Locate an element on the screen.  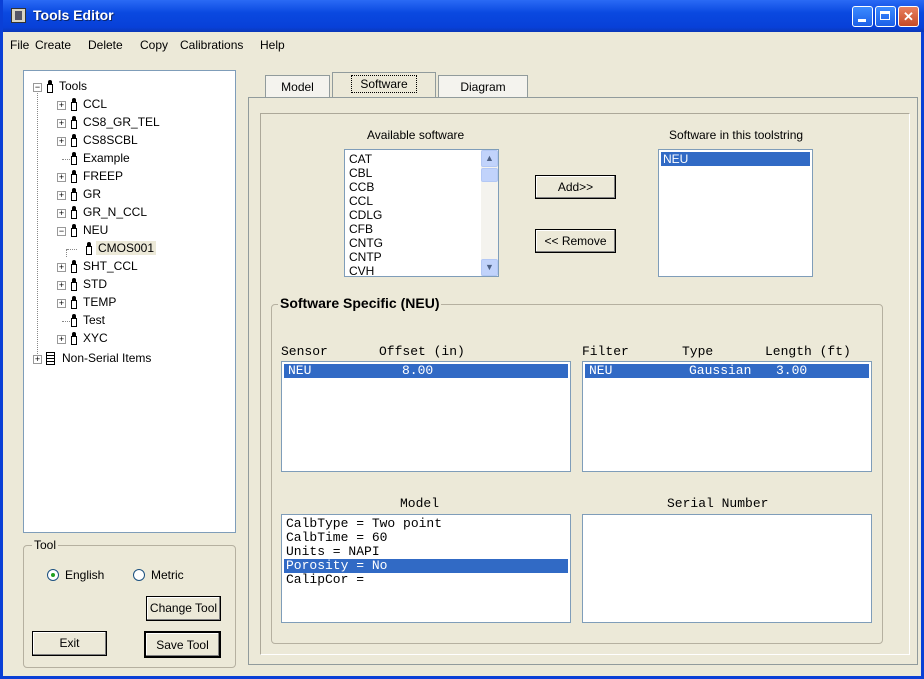
tab-model: Model is located at coordinates (297, 87).